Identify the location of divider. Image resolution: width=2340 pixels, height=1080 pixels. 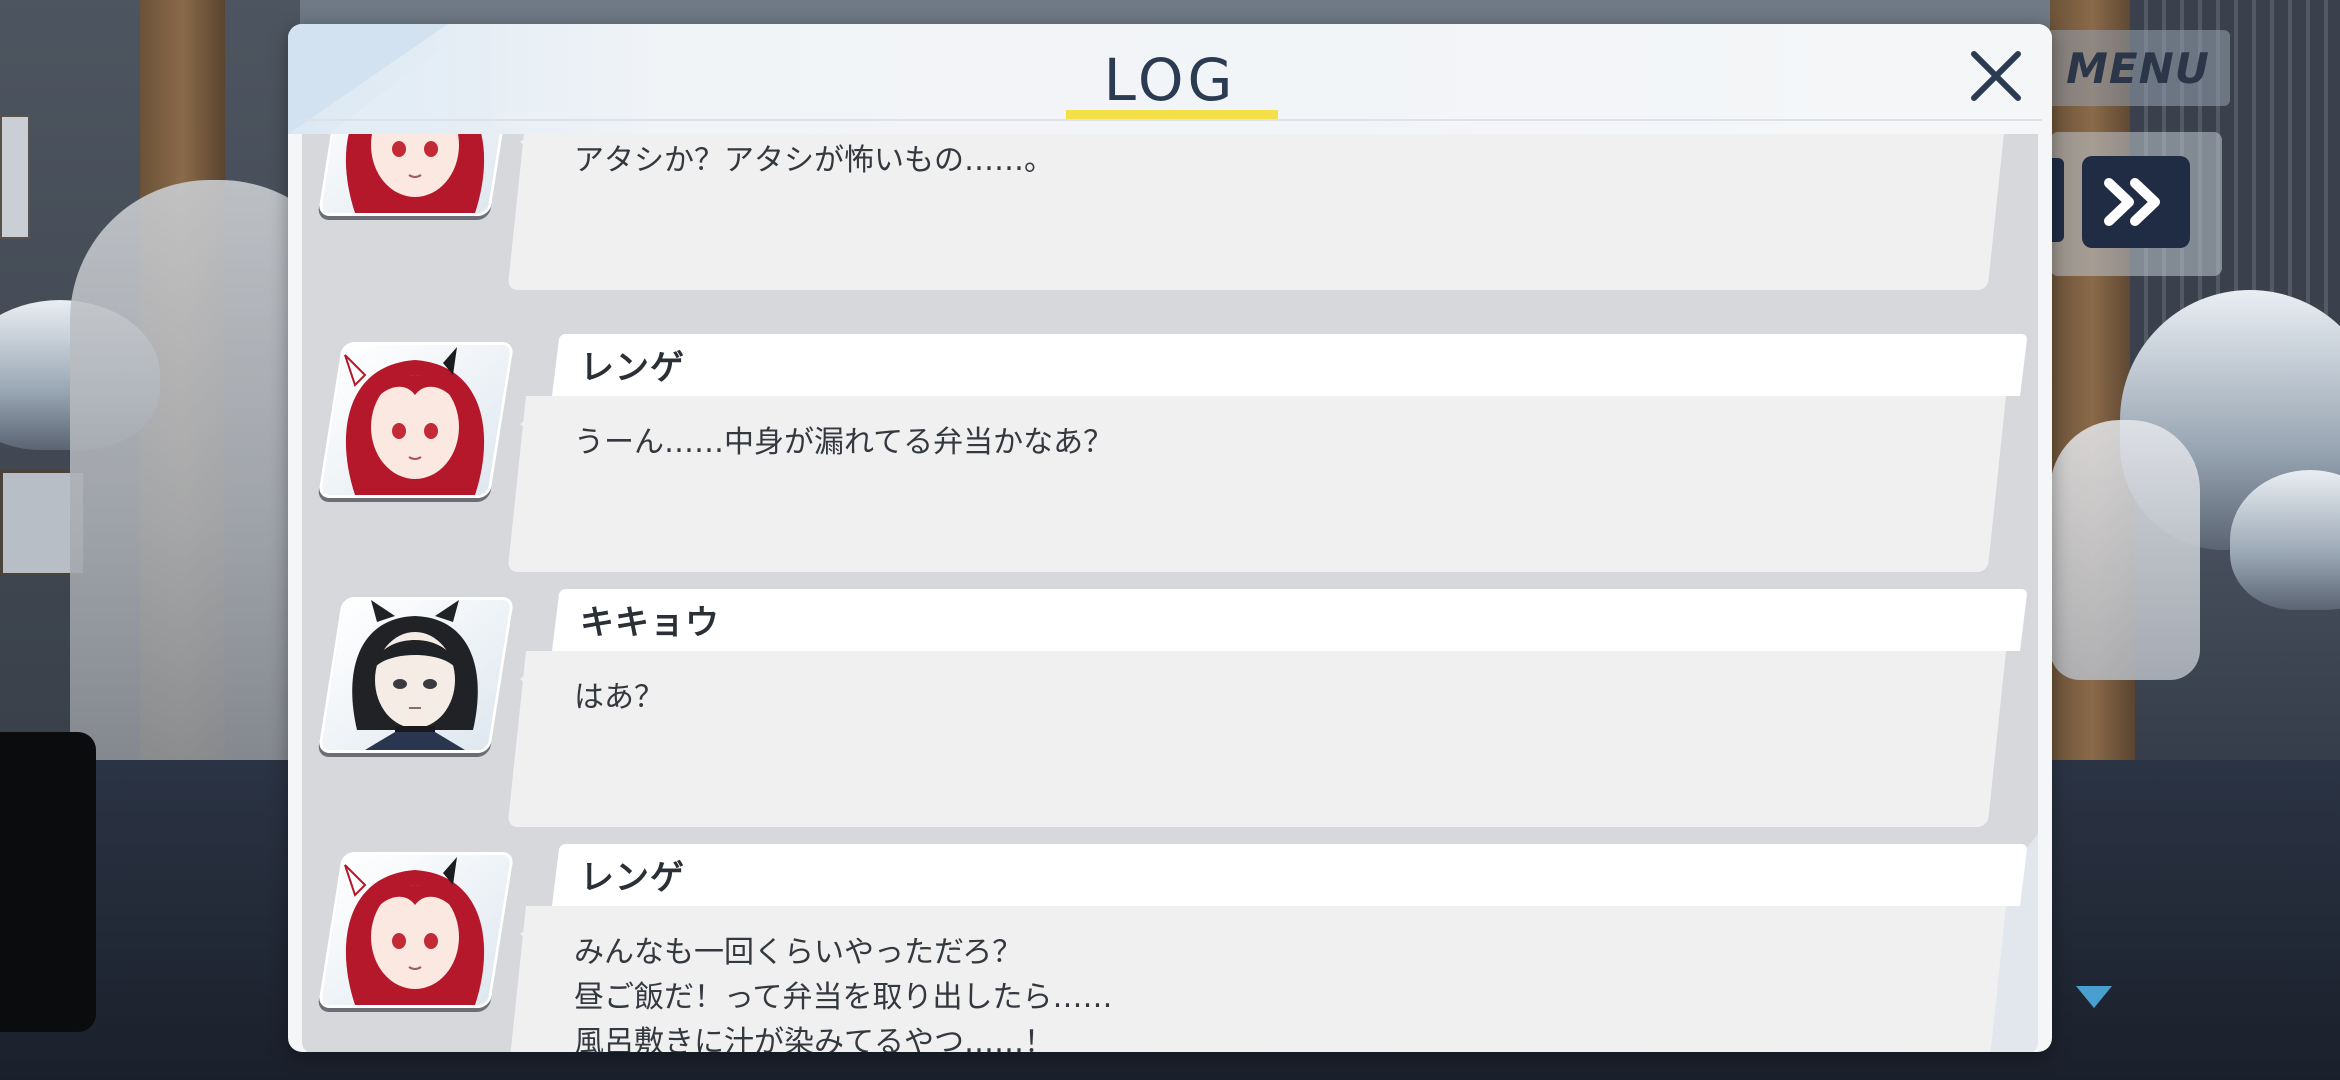
(1170, 120).